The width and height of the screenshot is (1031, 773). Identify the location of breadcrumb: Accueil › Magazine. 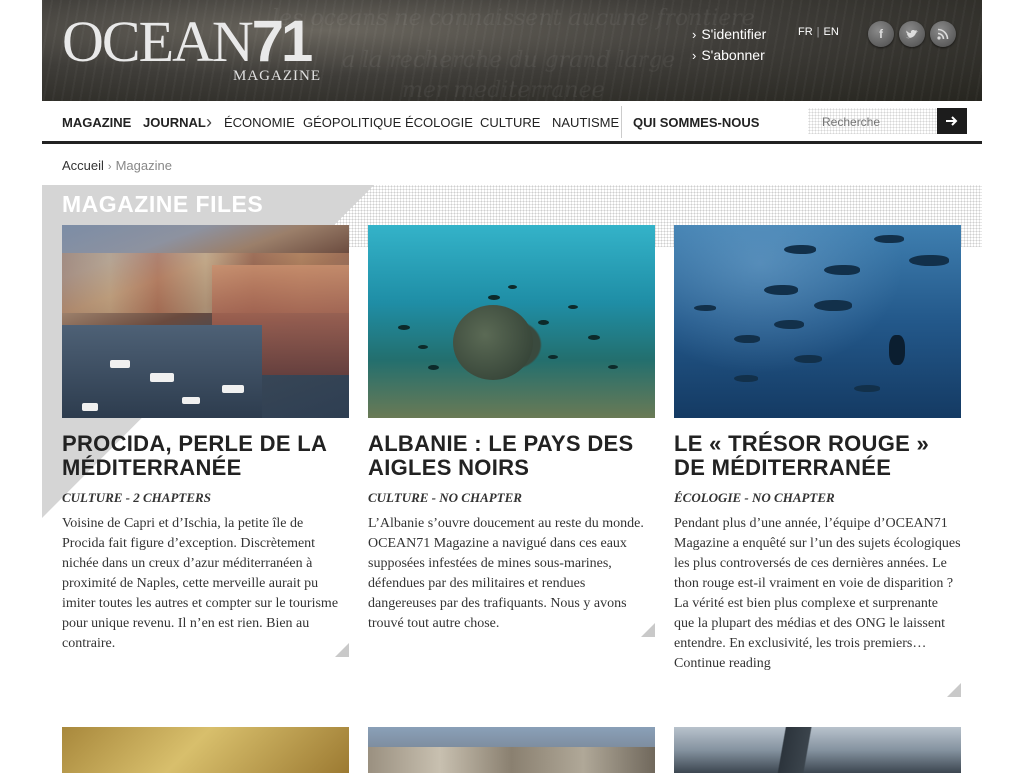
(117, 165).